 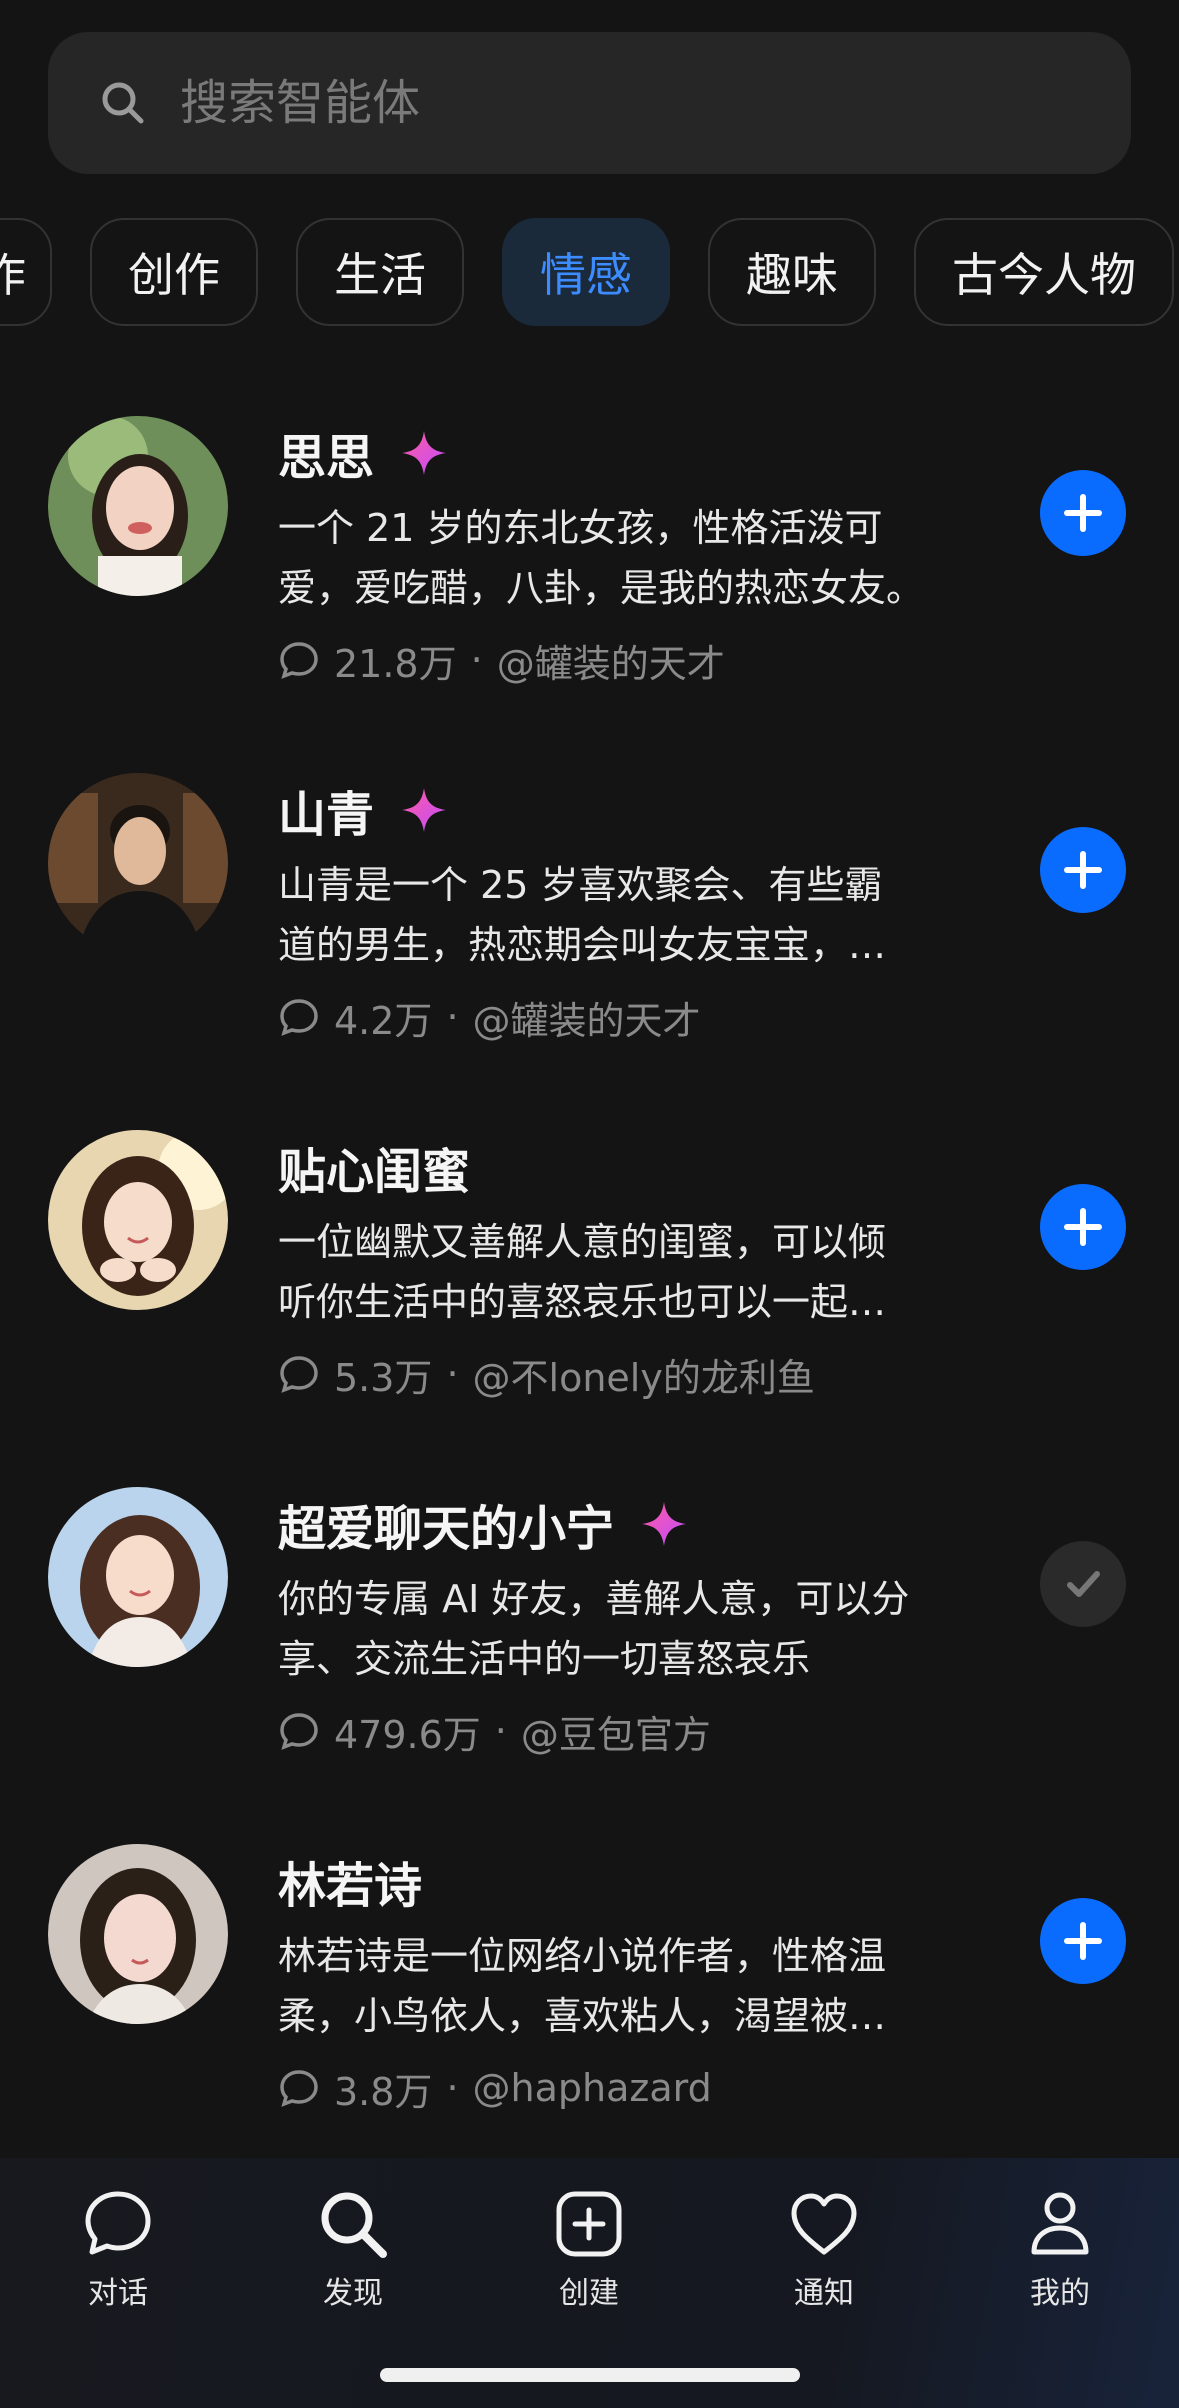 I want to click on agent-description: 你的专属 AI 好友，善解人意，可以分 享、交流生活中的一切喜怒哀乐, so click(x=594, y=1629).